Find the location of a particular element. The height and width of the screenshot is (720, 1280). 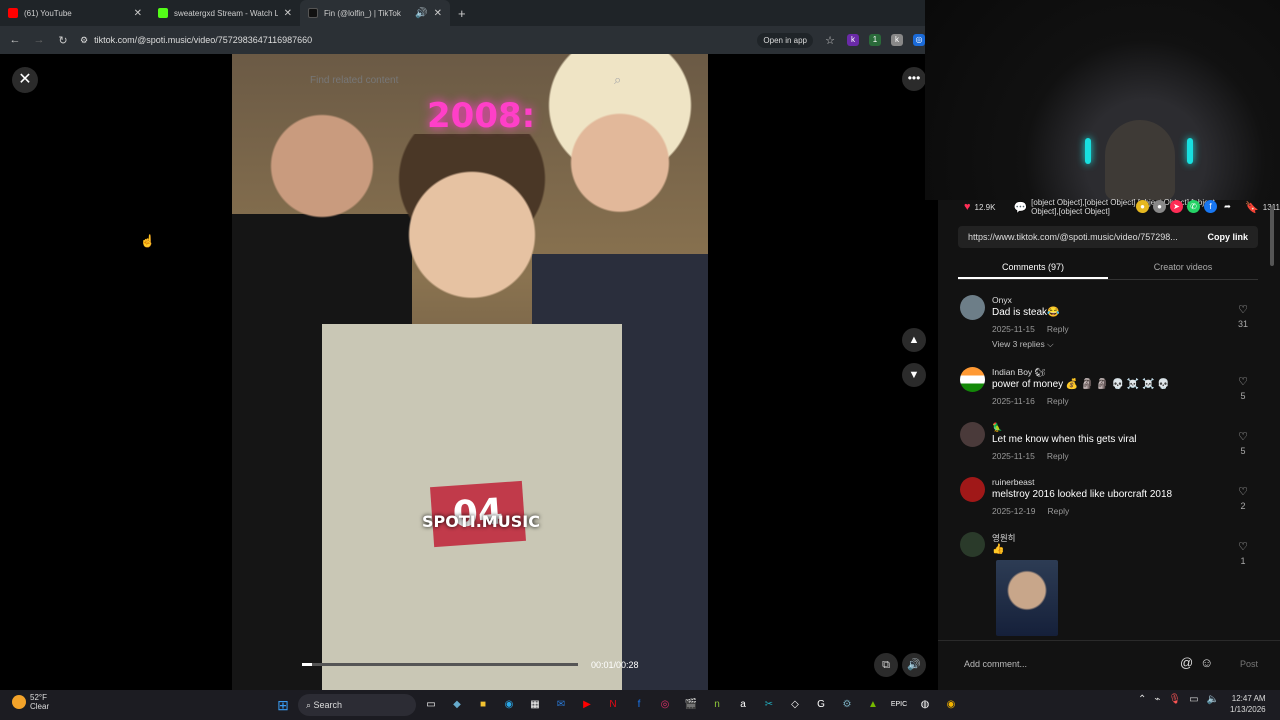

back-icon: ← is located at coordinates (15, 40).